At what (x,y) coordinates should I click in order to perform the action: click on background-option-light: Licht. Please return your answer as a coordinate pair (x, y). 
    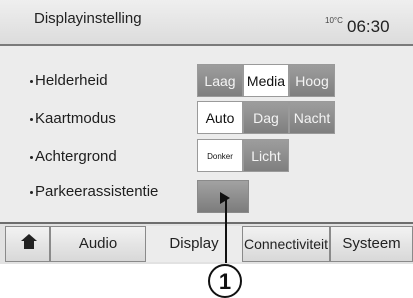
    Looking at the image, I should click on (266, 155).